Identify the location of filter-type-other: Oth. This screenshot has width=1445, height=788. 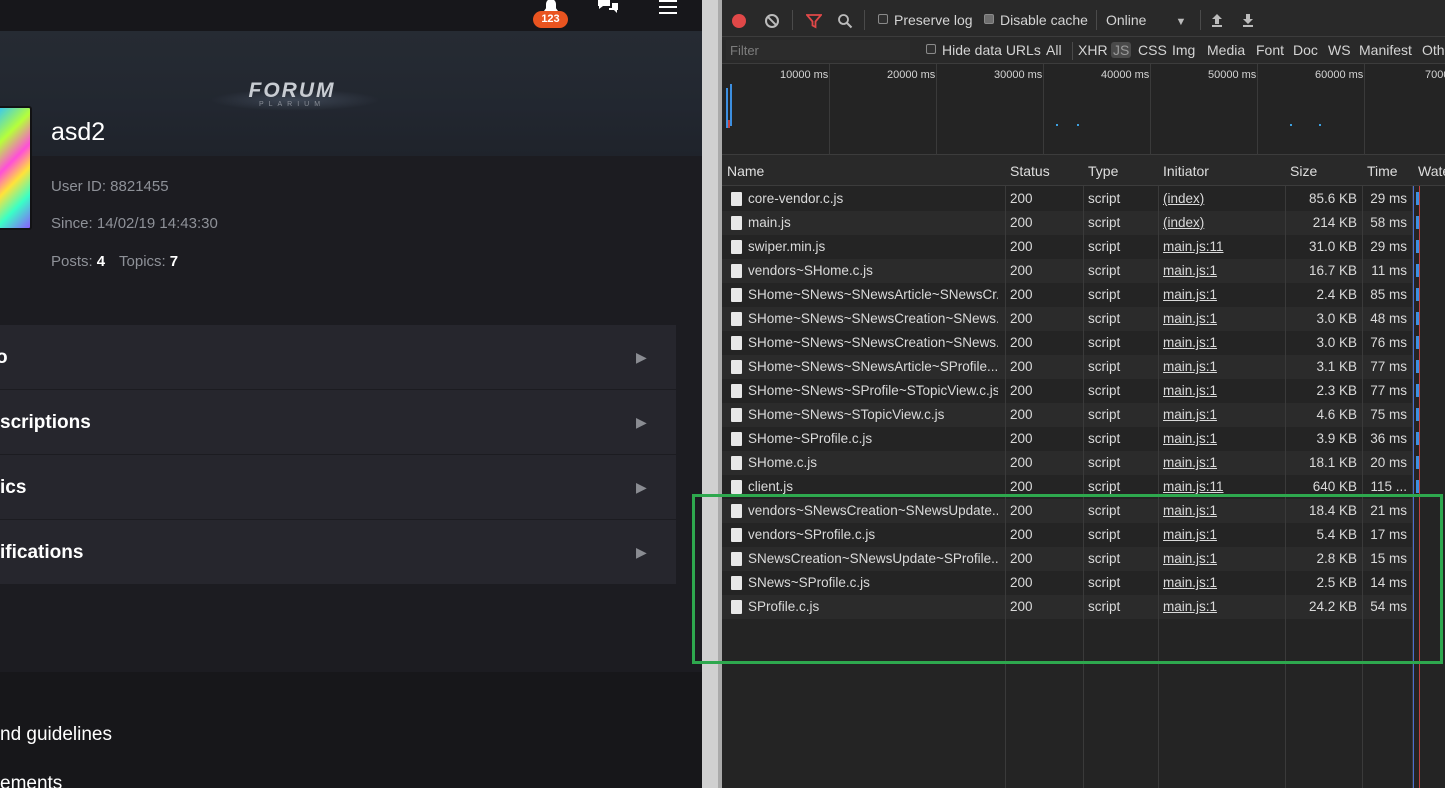
(1433, 50).